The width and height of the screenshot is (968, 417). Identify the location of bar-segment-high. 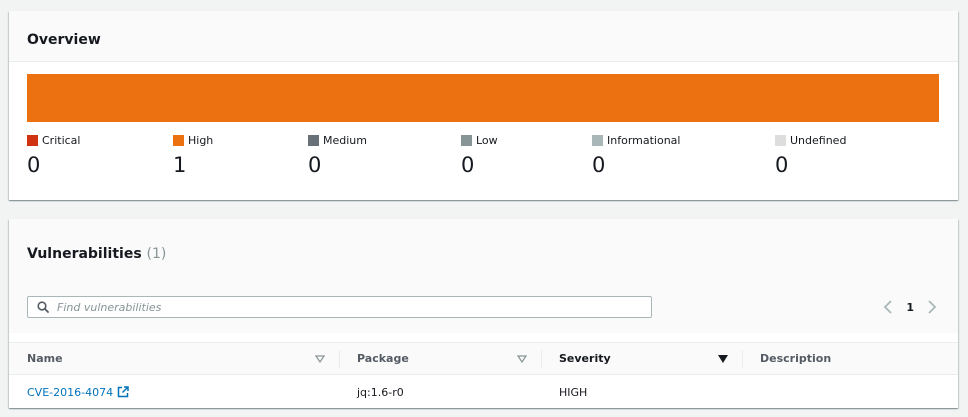
(483, 98).